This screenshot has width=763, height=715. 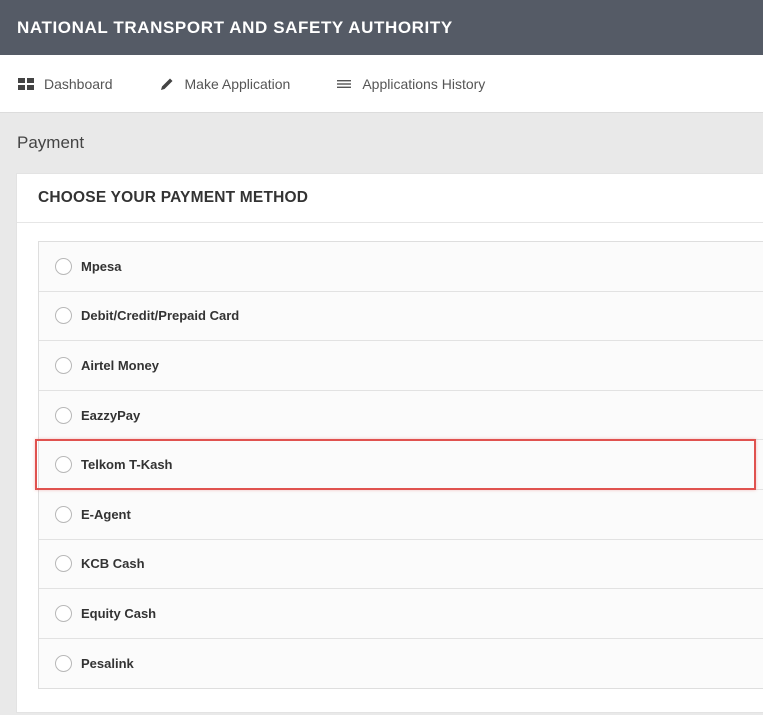 I want to click on nav-make-application: Make Application, so click(x=224, y=83).